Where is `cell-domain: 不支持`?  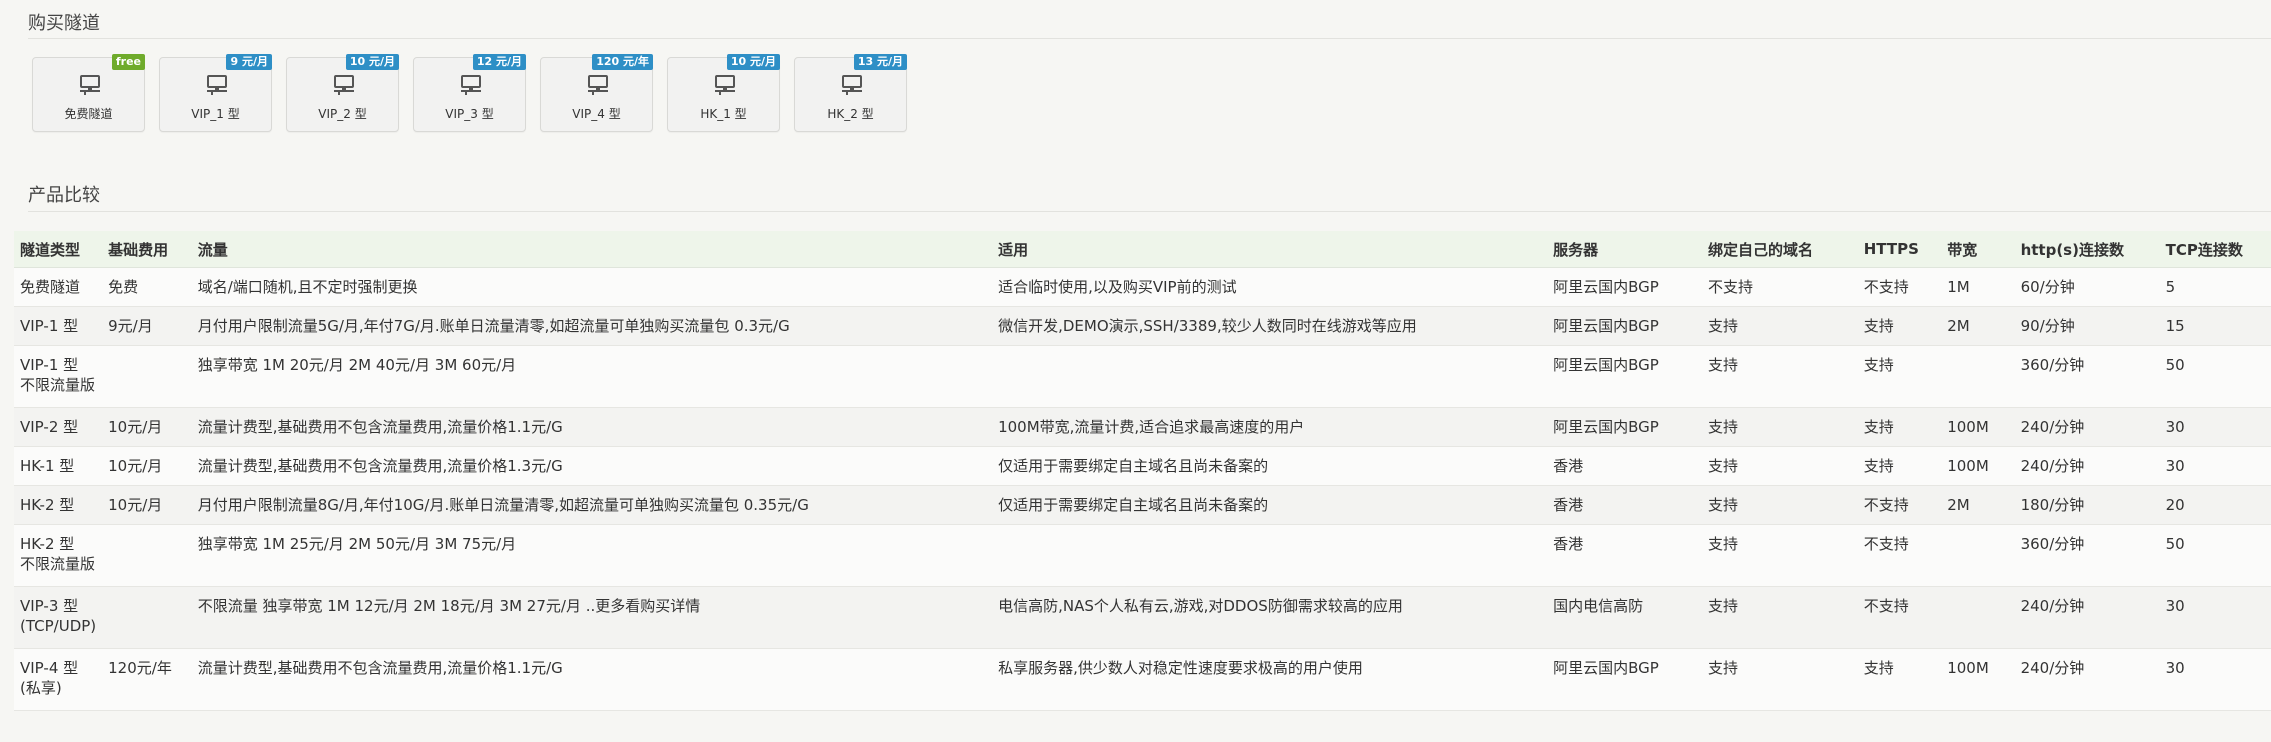 cell-domain: 不支持 is located at coordinates (1779, 287).